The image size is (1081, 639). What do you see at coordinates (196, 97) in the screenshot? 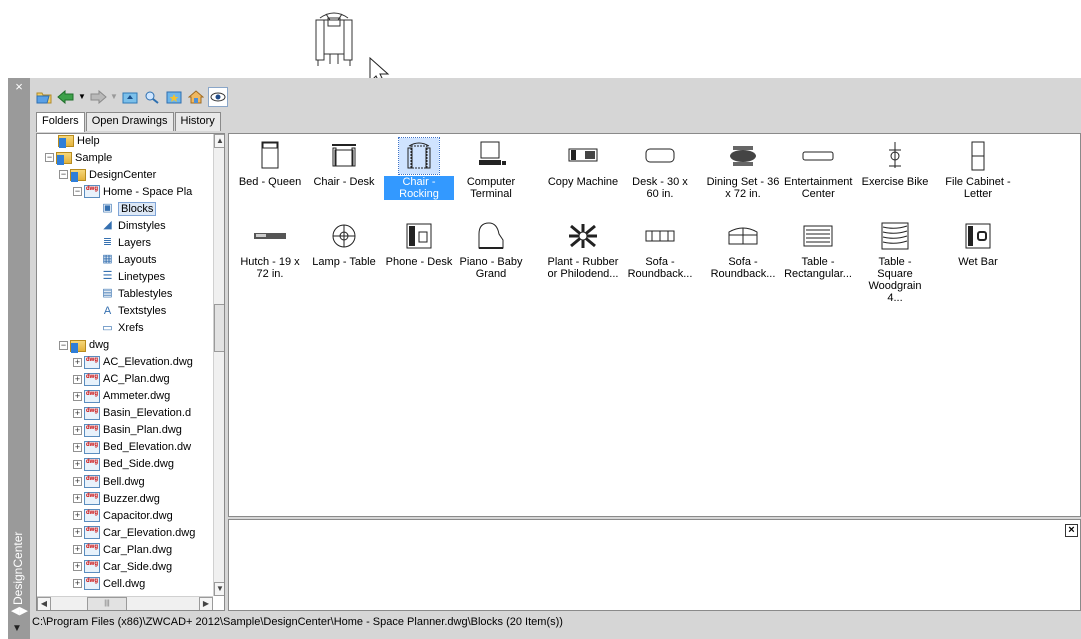
I see `home-icon` at bounding box center [196, 97].